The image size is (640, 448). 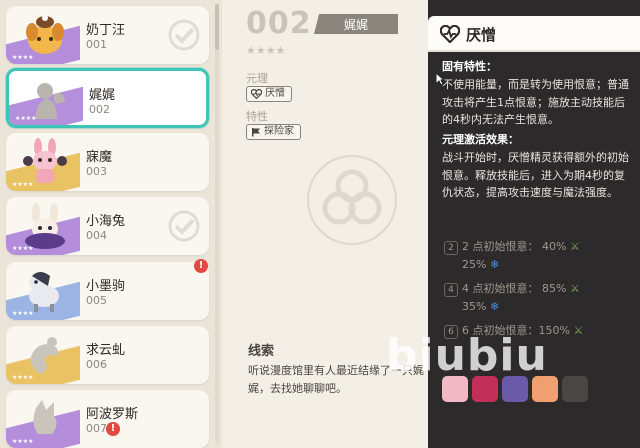 I want to click on detail-name: 娓娓, so click(x=355, y=25).